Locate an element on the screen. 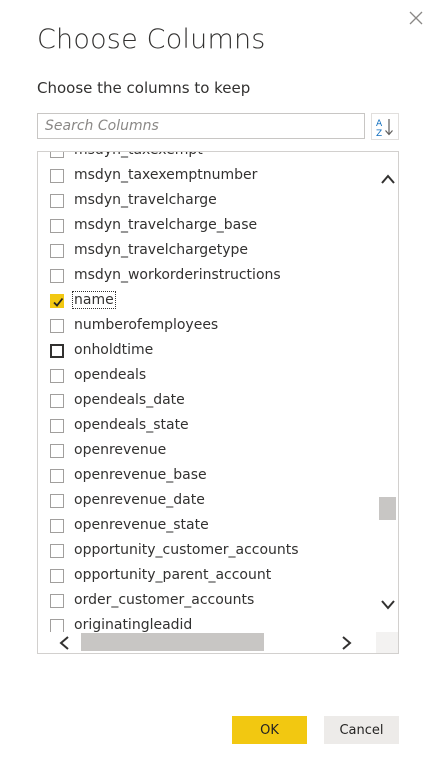  checkmark-icon is located at coordinates (58, 302).